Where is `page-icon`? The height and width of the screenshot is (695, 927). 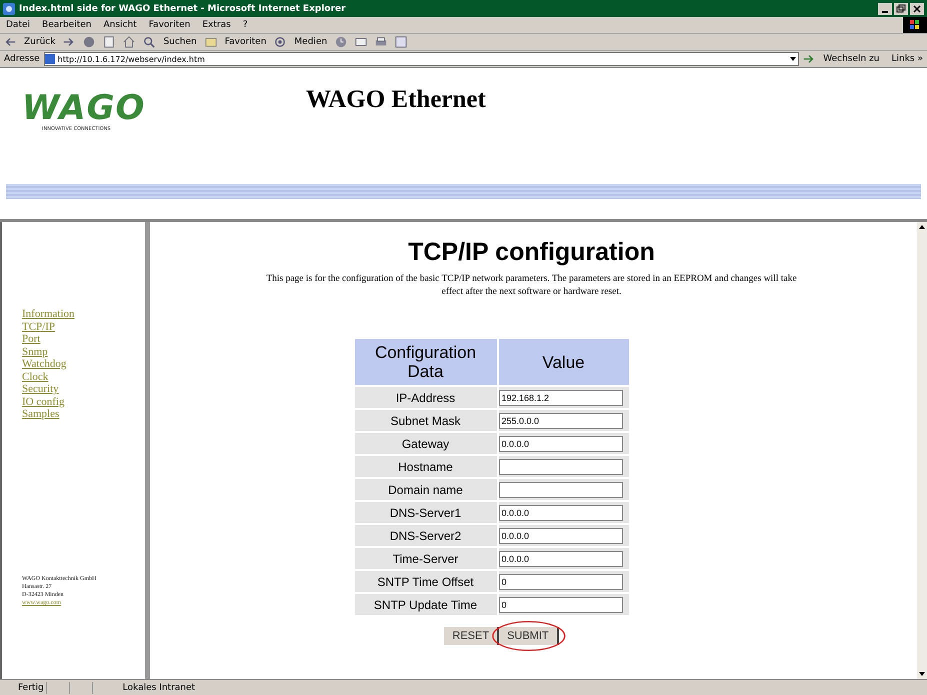
page-icon is located at coordinates (49, 59).